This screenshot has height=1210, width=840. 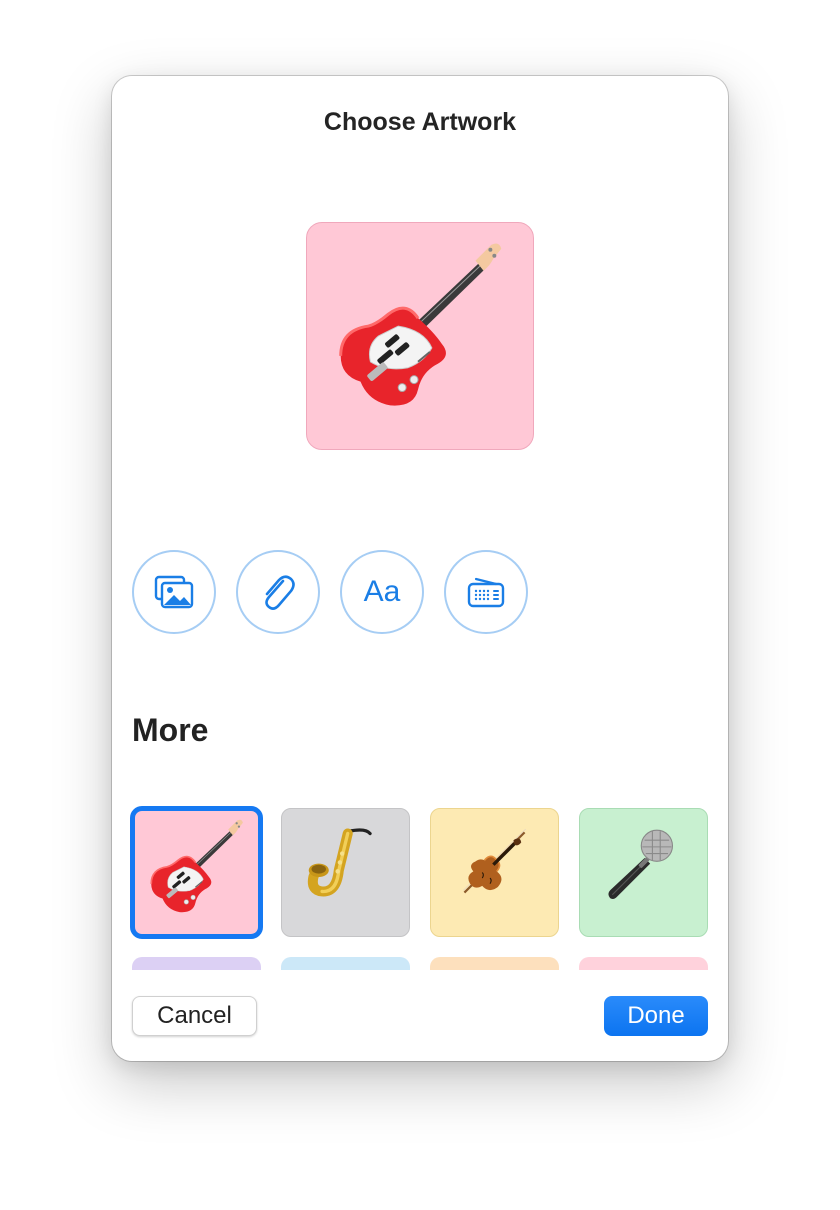 I want to click on more-heading: More, so click(x=170, y=730).